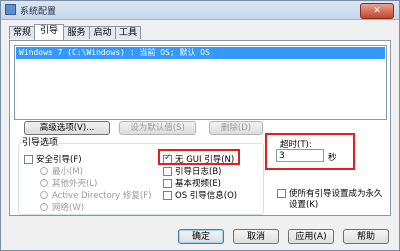 The image size is (400, 251). I want to click on ad-repair-radio, so click(44, 195).